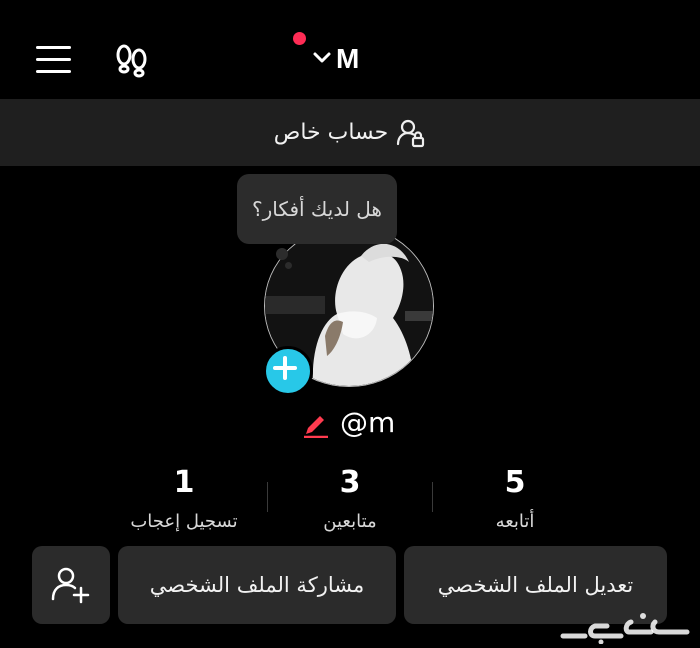 The width and height of the screenshot is (700, 648). I want to click on footprints-button, so click(132, 60).